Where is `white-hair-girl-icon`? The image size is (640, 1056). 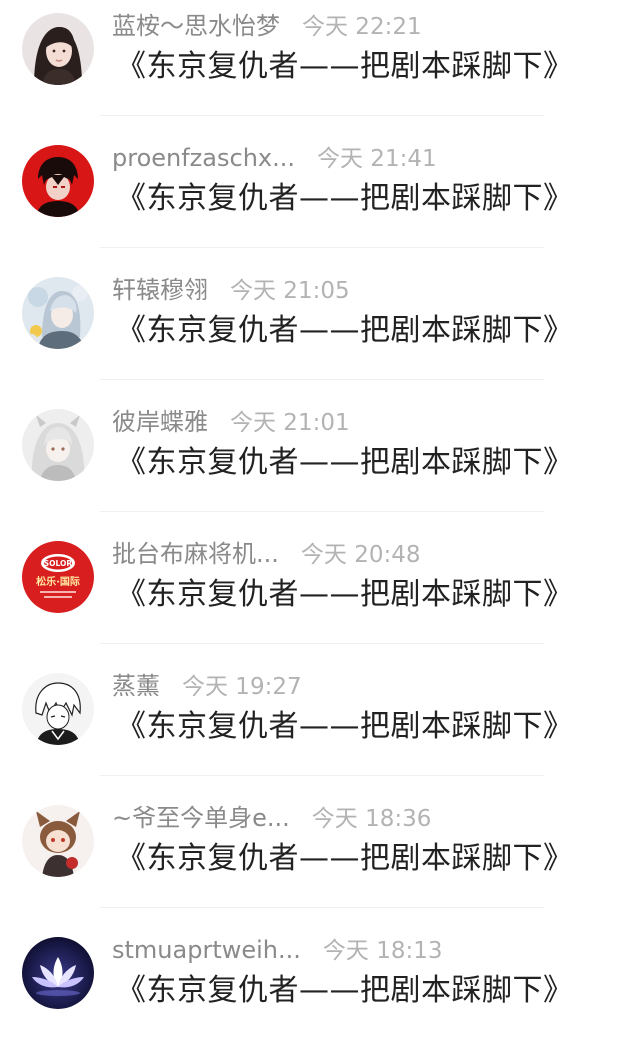 white-hair-girl-icon is located at coordinates (58, 445).